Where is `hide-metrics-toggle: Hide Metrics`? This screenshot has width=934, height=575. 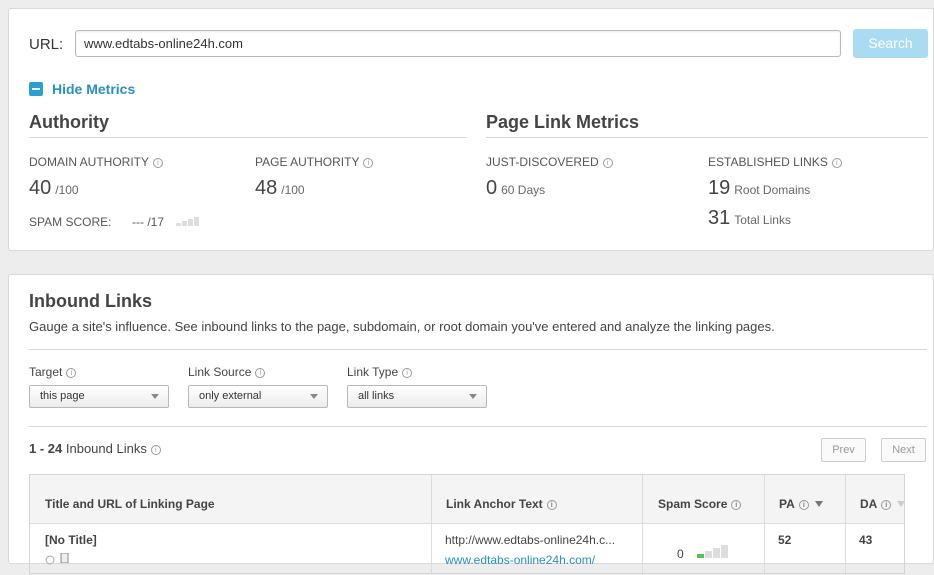
hide-metrics-toggle: Hide Metrics is located at coordinates (82, 89).